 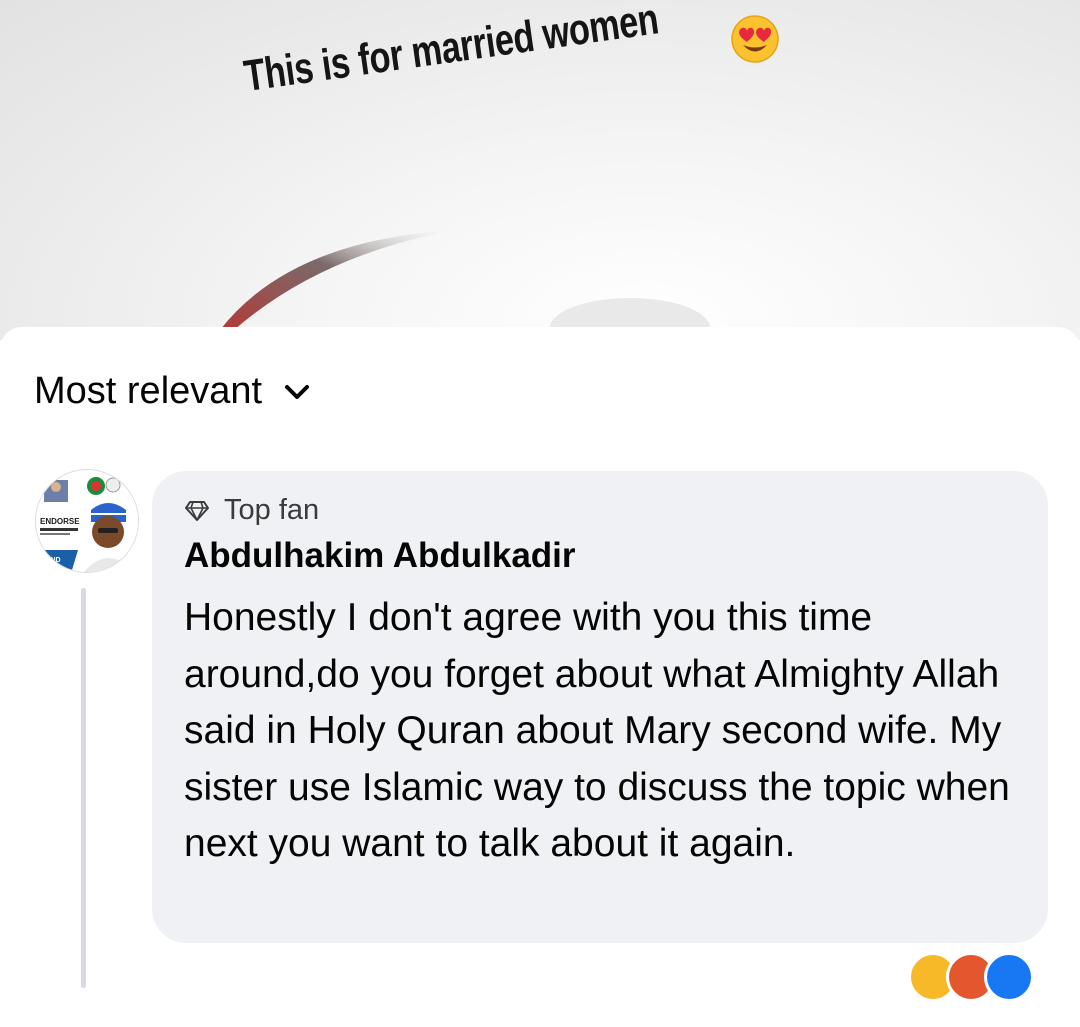 I want to click on sort-dropdown: Most relevant, so click(x=172, y=391).